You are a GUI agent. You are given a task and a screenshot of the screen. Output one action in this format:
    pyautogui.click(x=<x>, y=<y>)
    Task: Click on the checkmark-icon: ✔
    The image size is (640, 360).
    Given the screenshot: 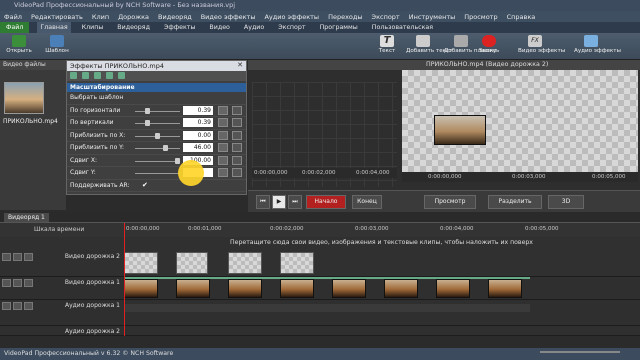 What is the action you would take?
    pyautogui.click(x=145, y=185)
    